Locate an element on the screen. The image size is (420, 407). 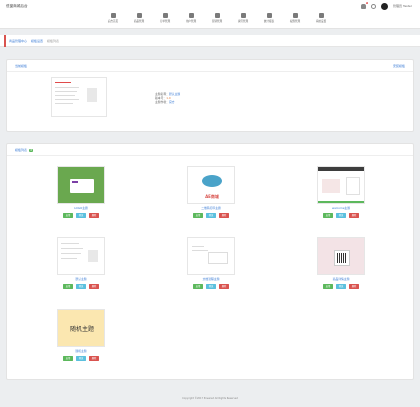
theme-card: LOGO主题 启用 预览 删除 is located at coordinates (81, 192).